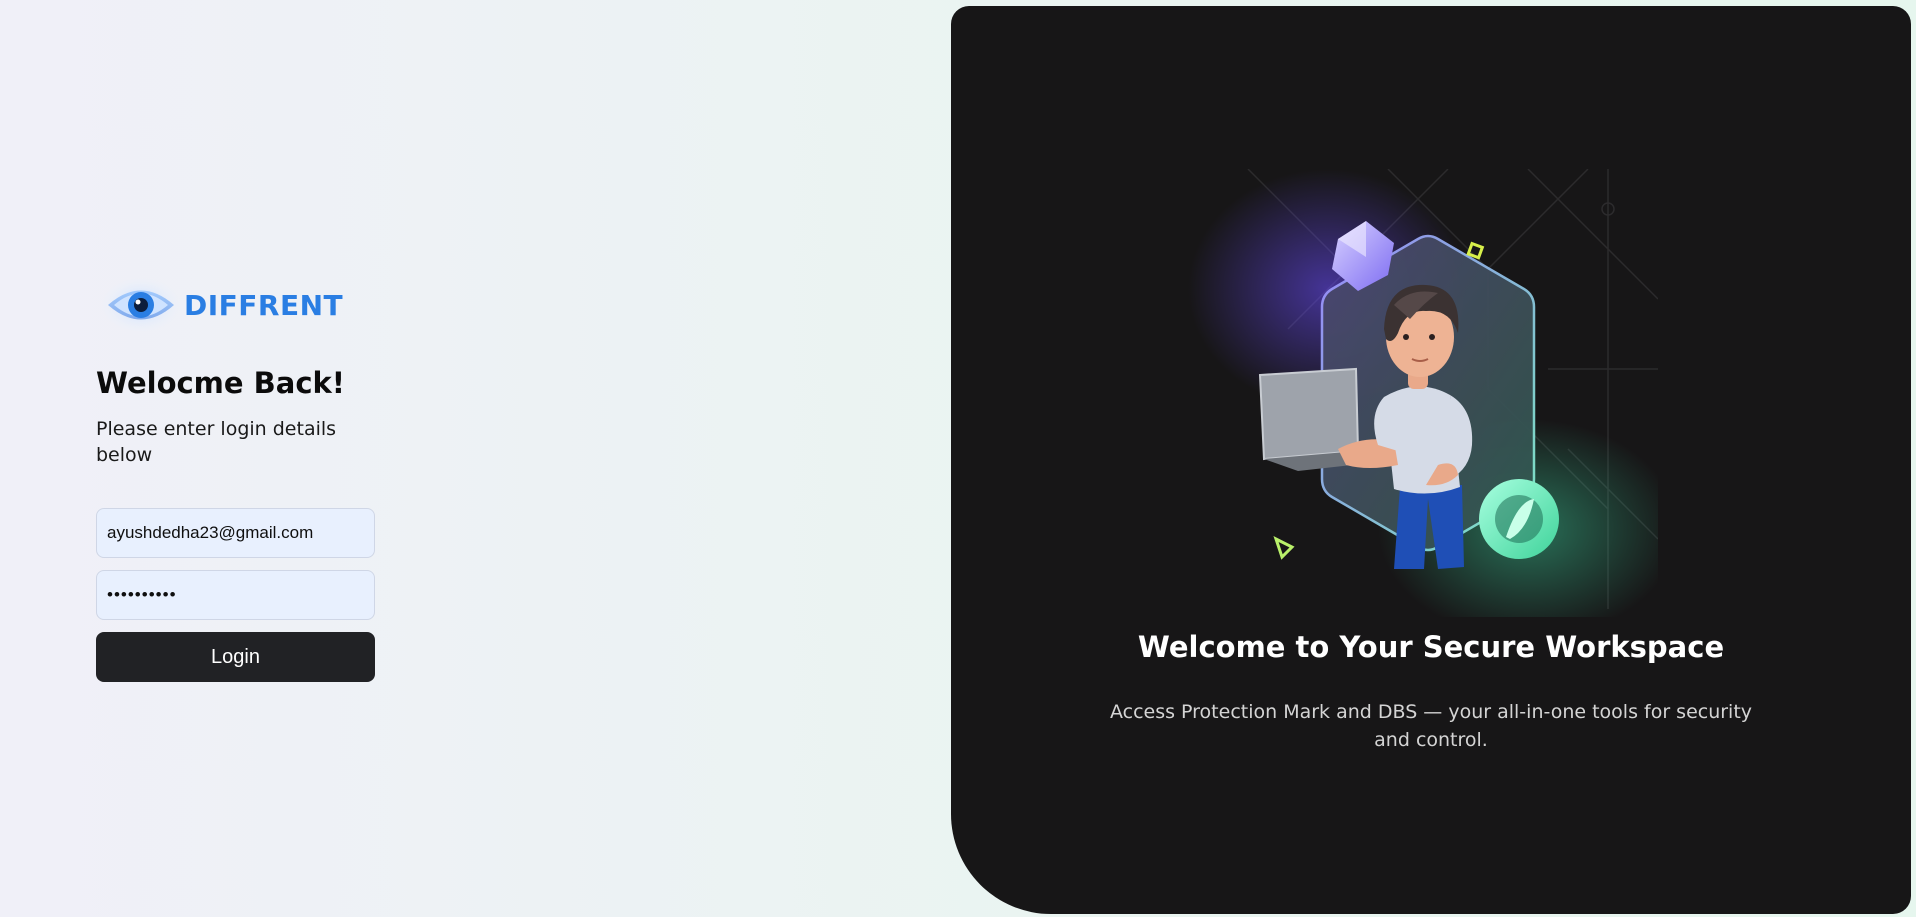 Image resolution: width=1916 pixels, height=917 pixels. I want to click on page-title: Welocme Back!, so click(221, 383).